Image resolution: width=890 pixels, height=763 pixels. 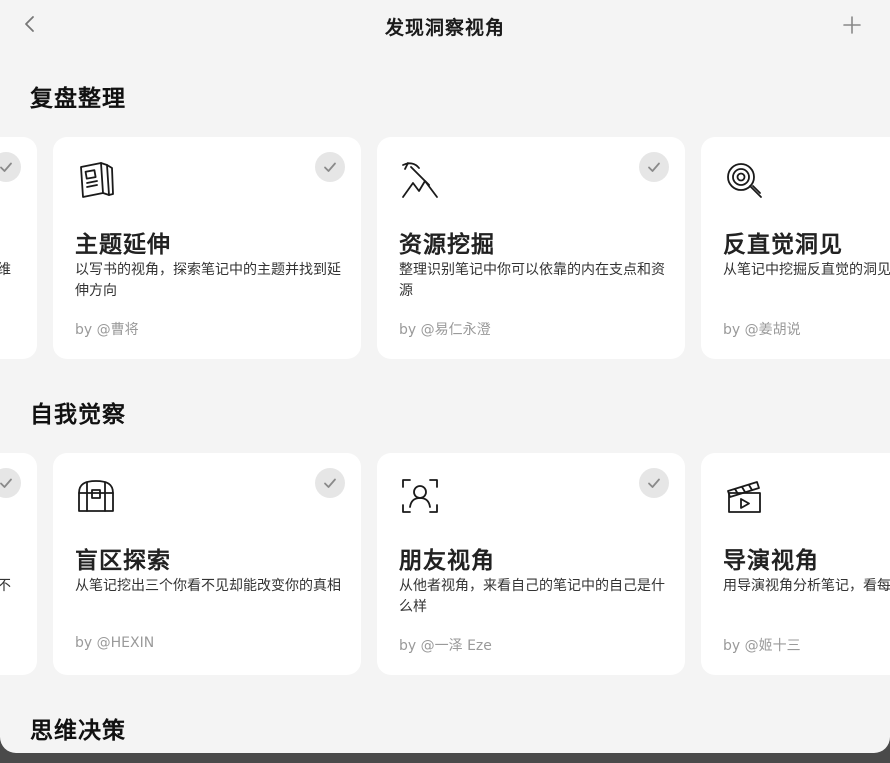 What do you see at coordinates (96, 180) in the screenshot?
I see `book-icon` at bounding box center [96, 180].